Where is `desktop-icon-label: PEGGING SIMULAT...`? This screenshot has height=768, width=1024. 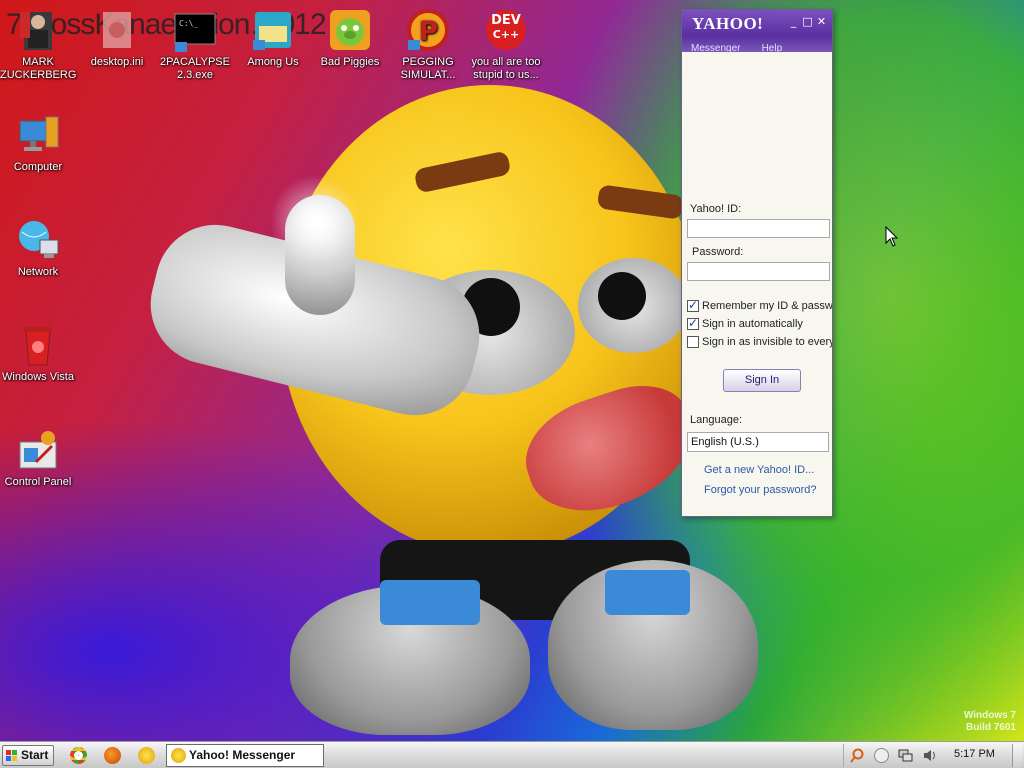
desktop-icon-label: PEGGING SIMULAT... is located at coordinates (428, 68).